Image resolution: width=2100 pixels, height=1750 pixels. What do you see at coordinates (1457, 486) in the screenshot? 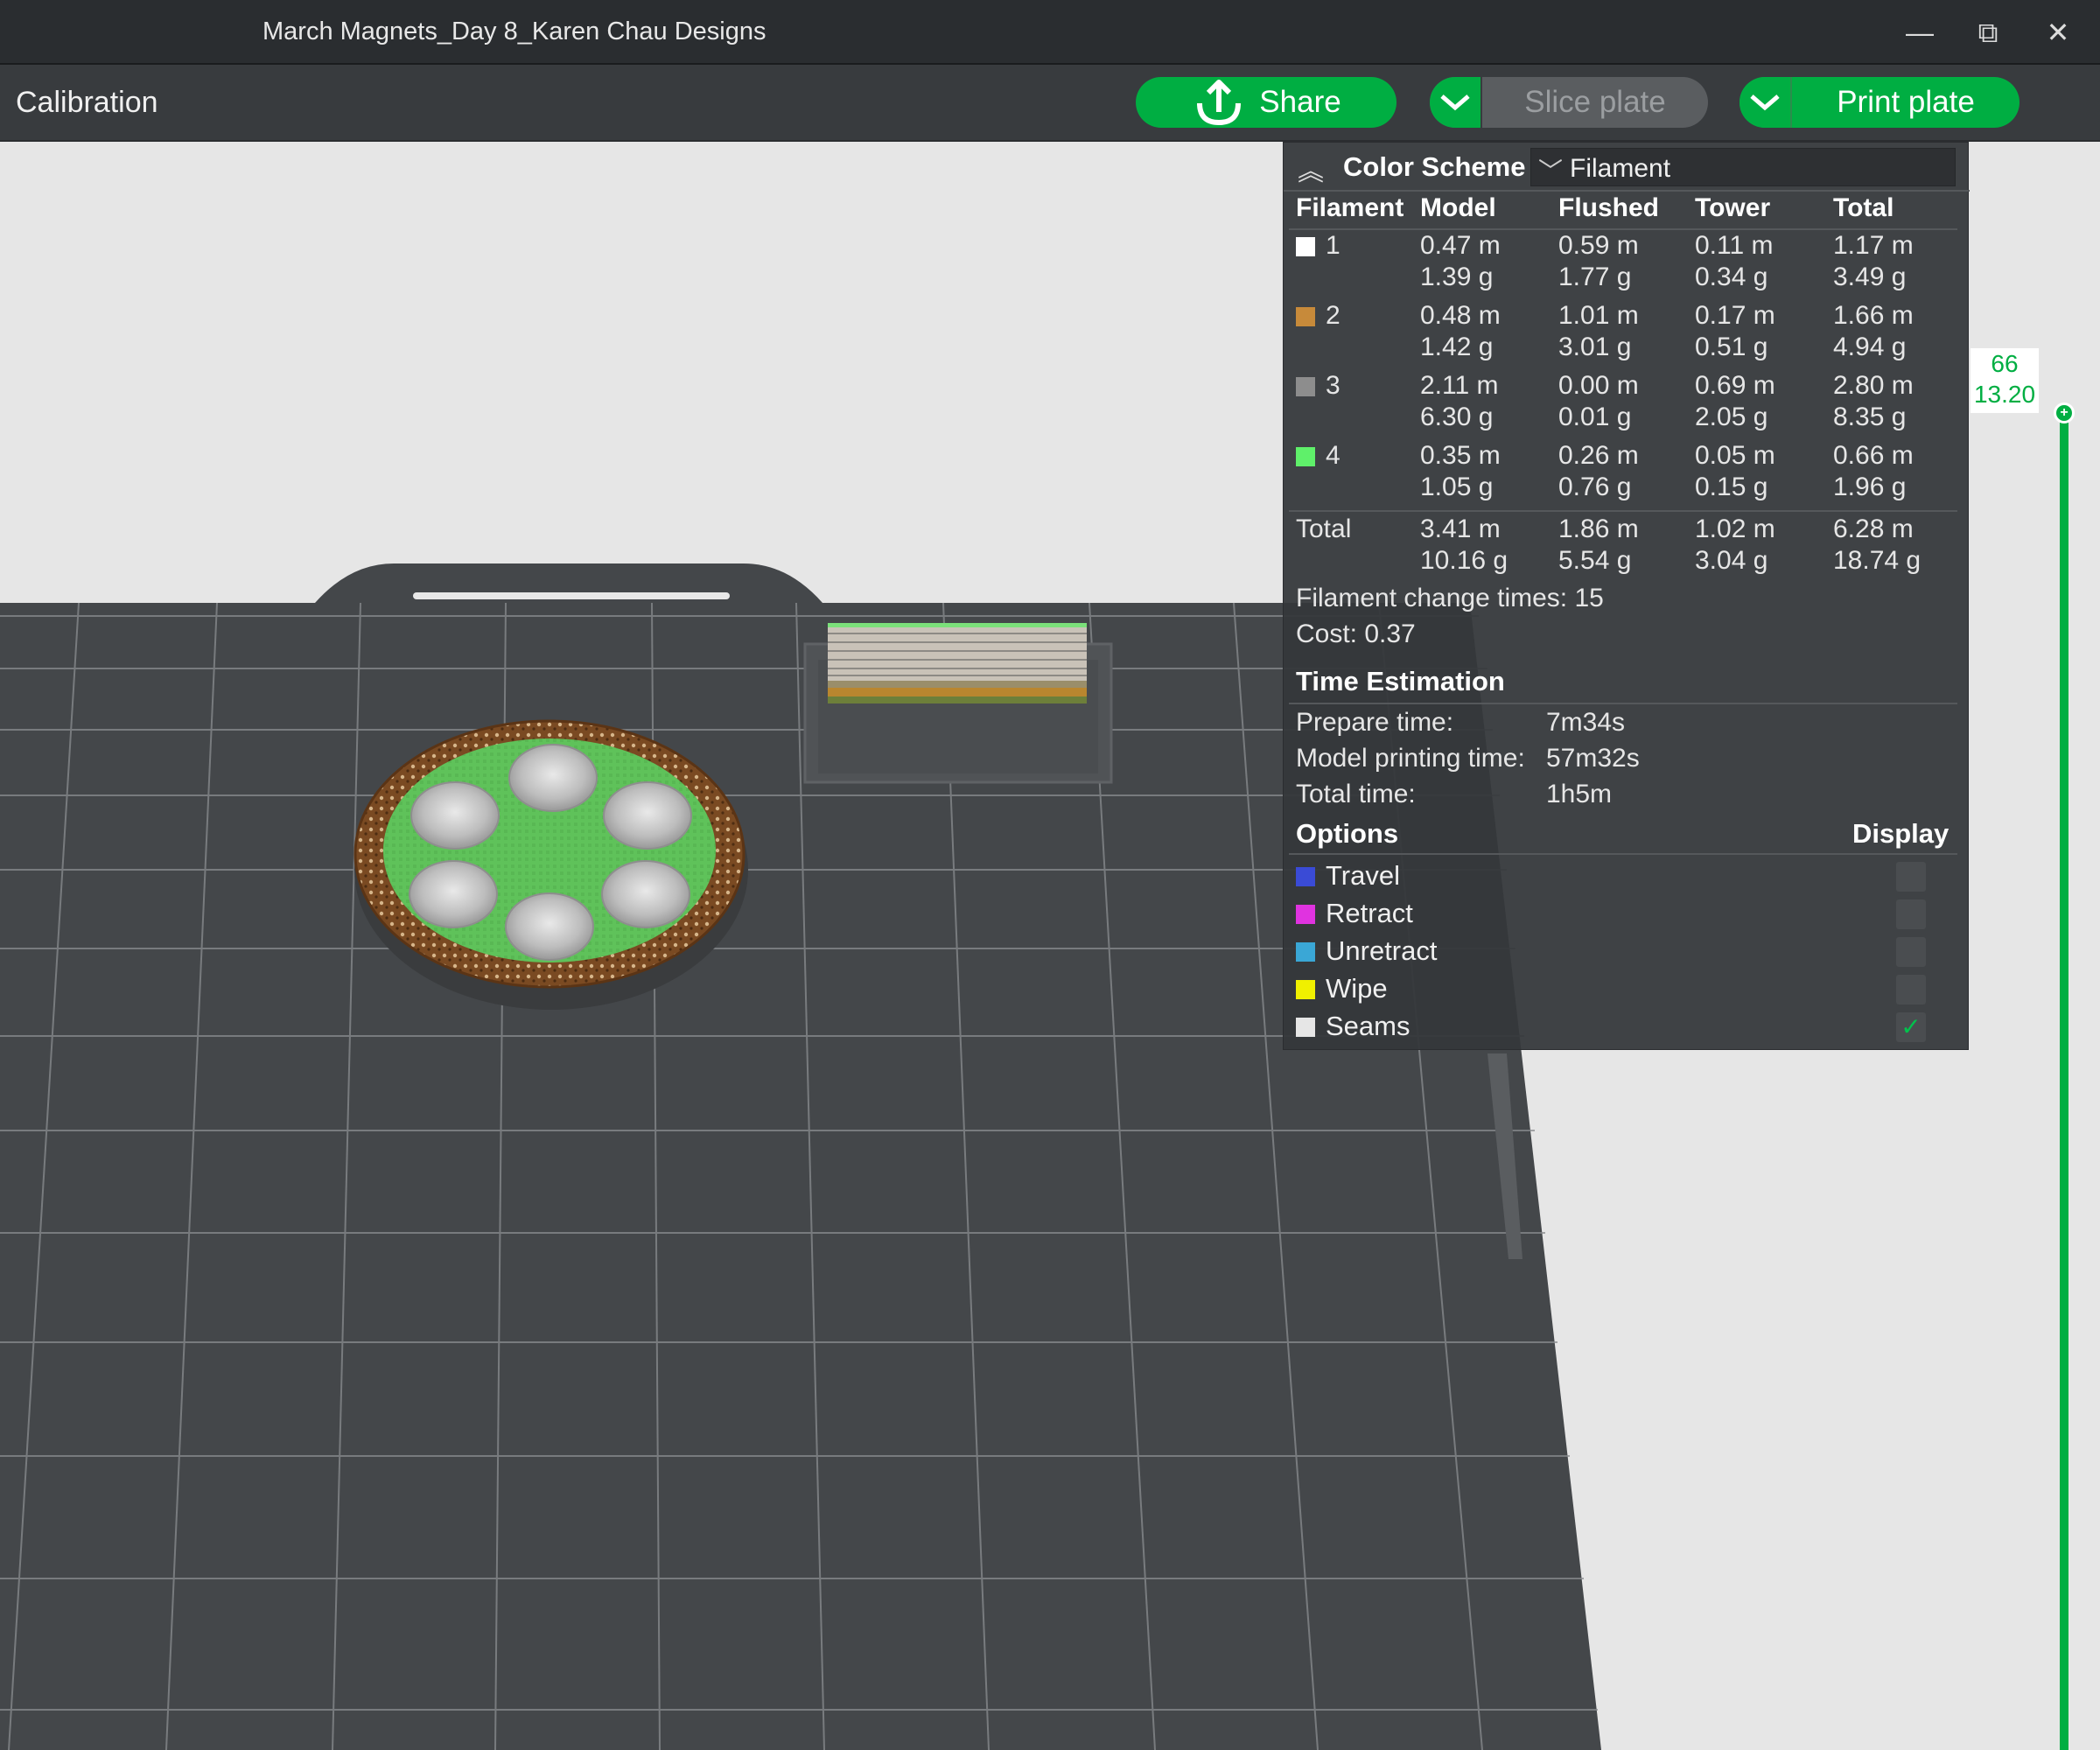
I see `model-weight: 1.05 g` at bounding box center [1457, 486].